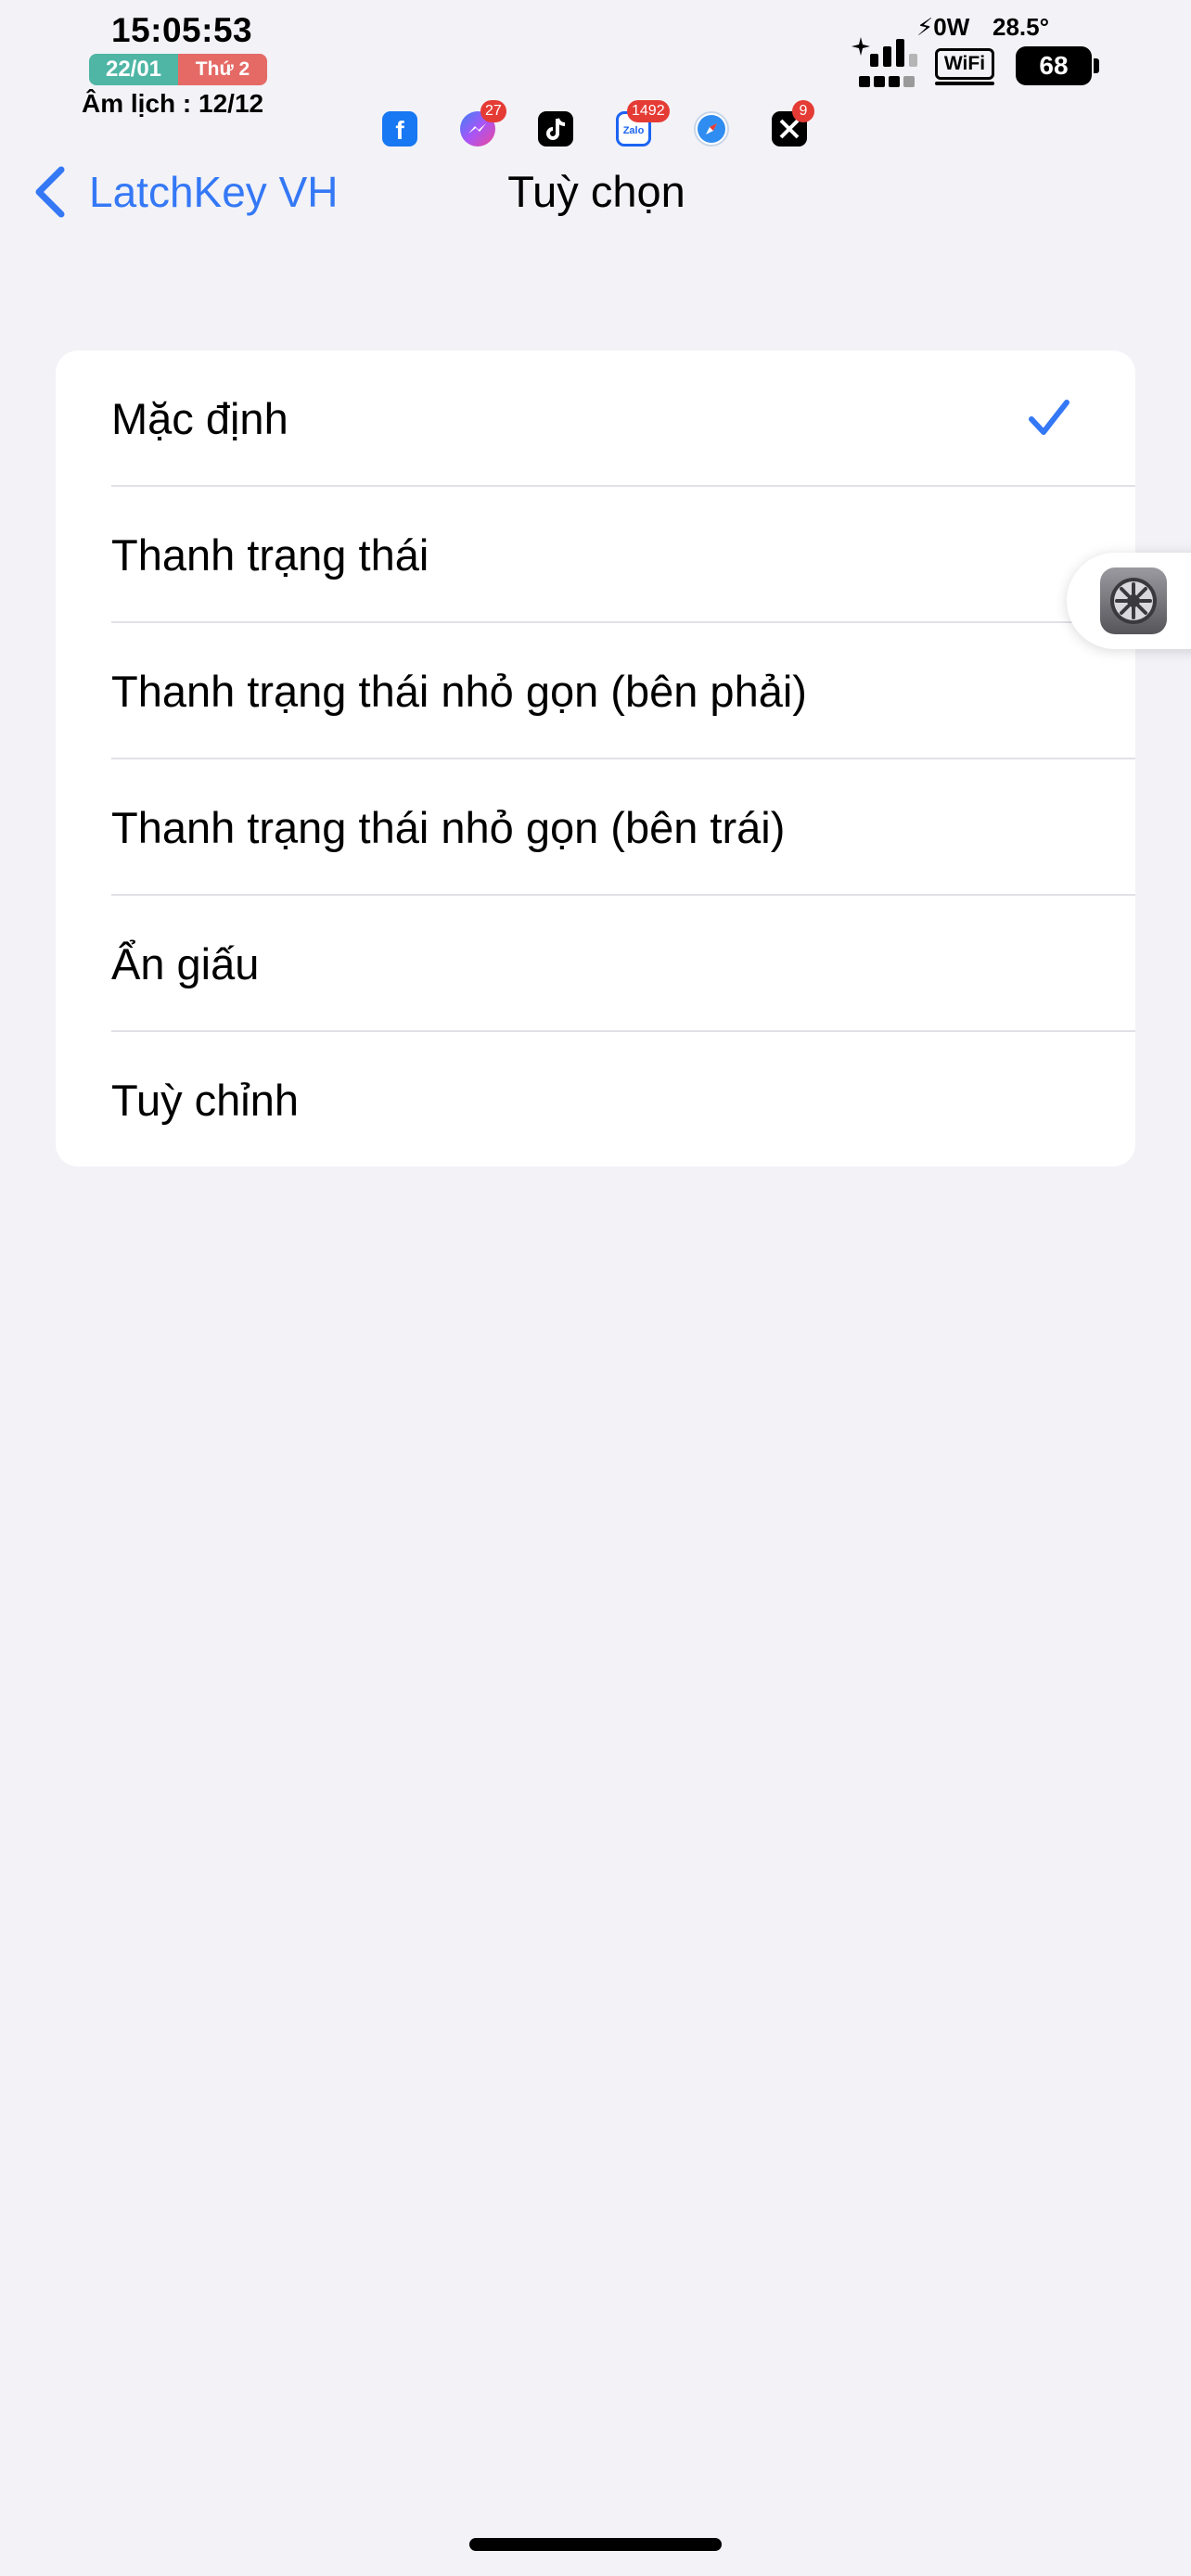 This screenshot has height=2576, width=1191. I want to click on option-row-hidden: Ẩn giấu, so click(595, 964).